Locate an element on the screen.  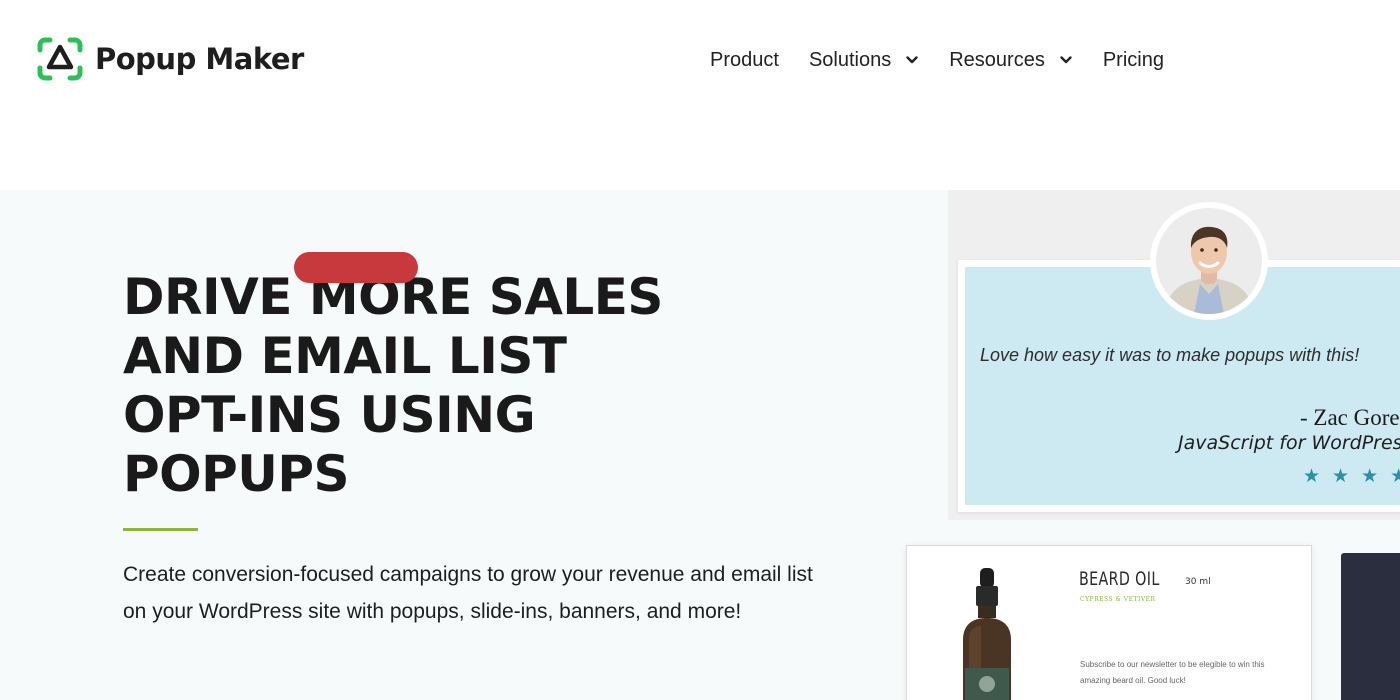
author-photo is located at coordinates (1209, 261).